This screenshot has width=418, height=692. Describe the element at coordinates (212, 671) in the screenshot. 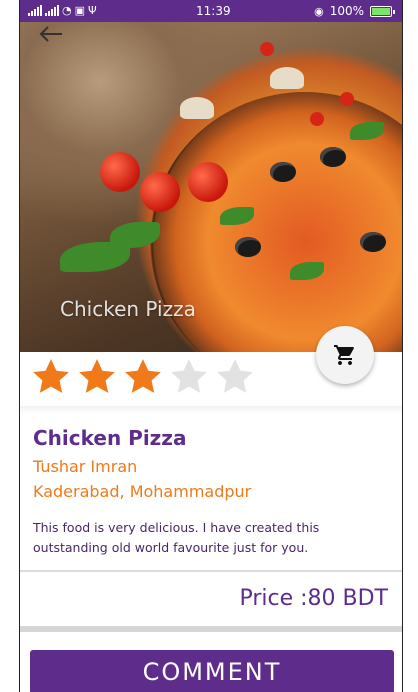

I see `comment-button: COMMENT` at that location.